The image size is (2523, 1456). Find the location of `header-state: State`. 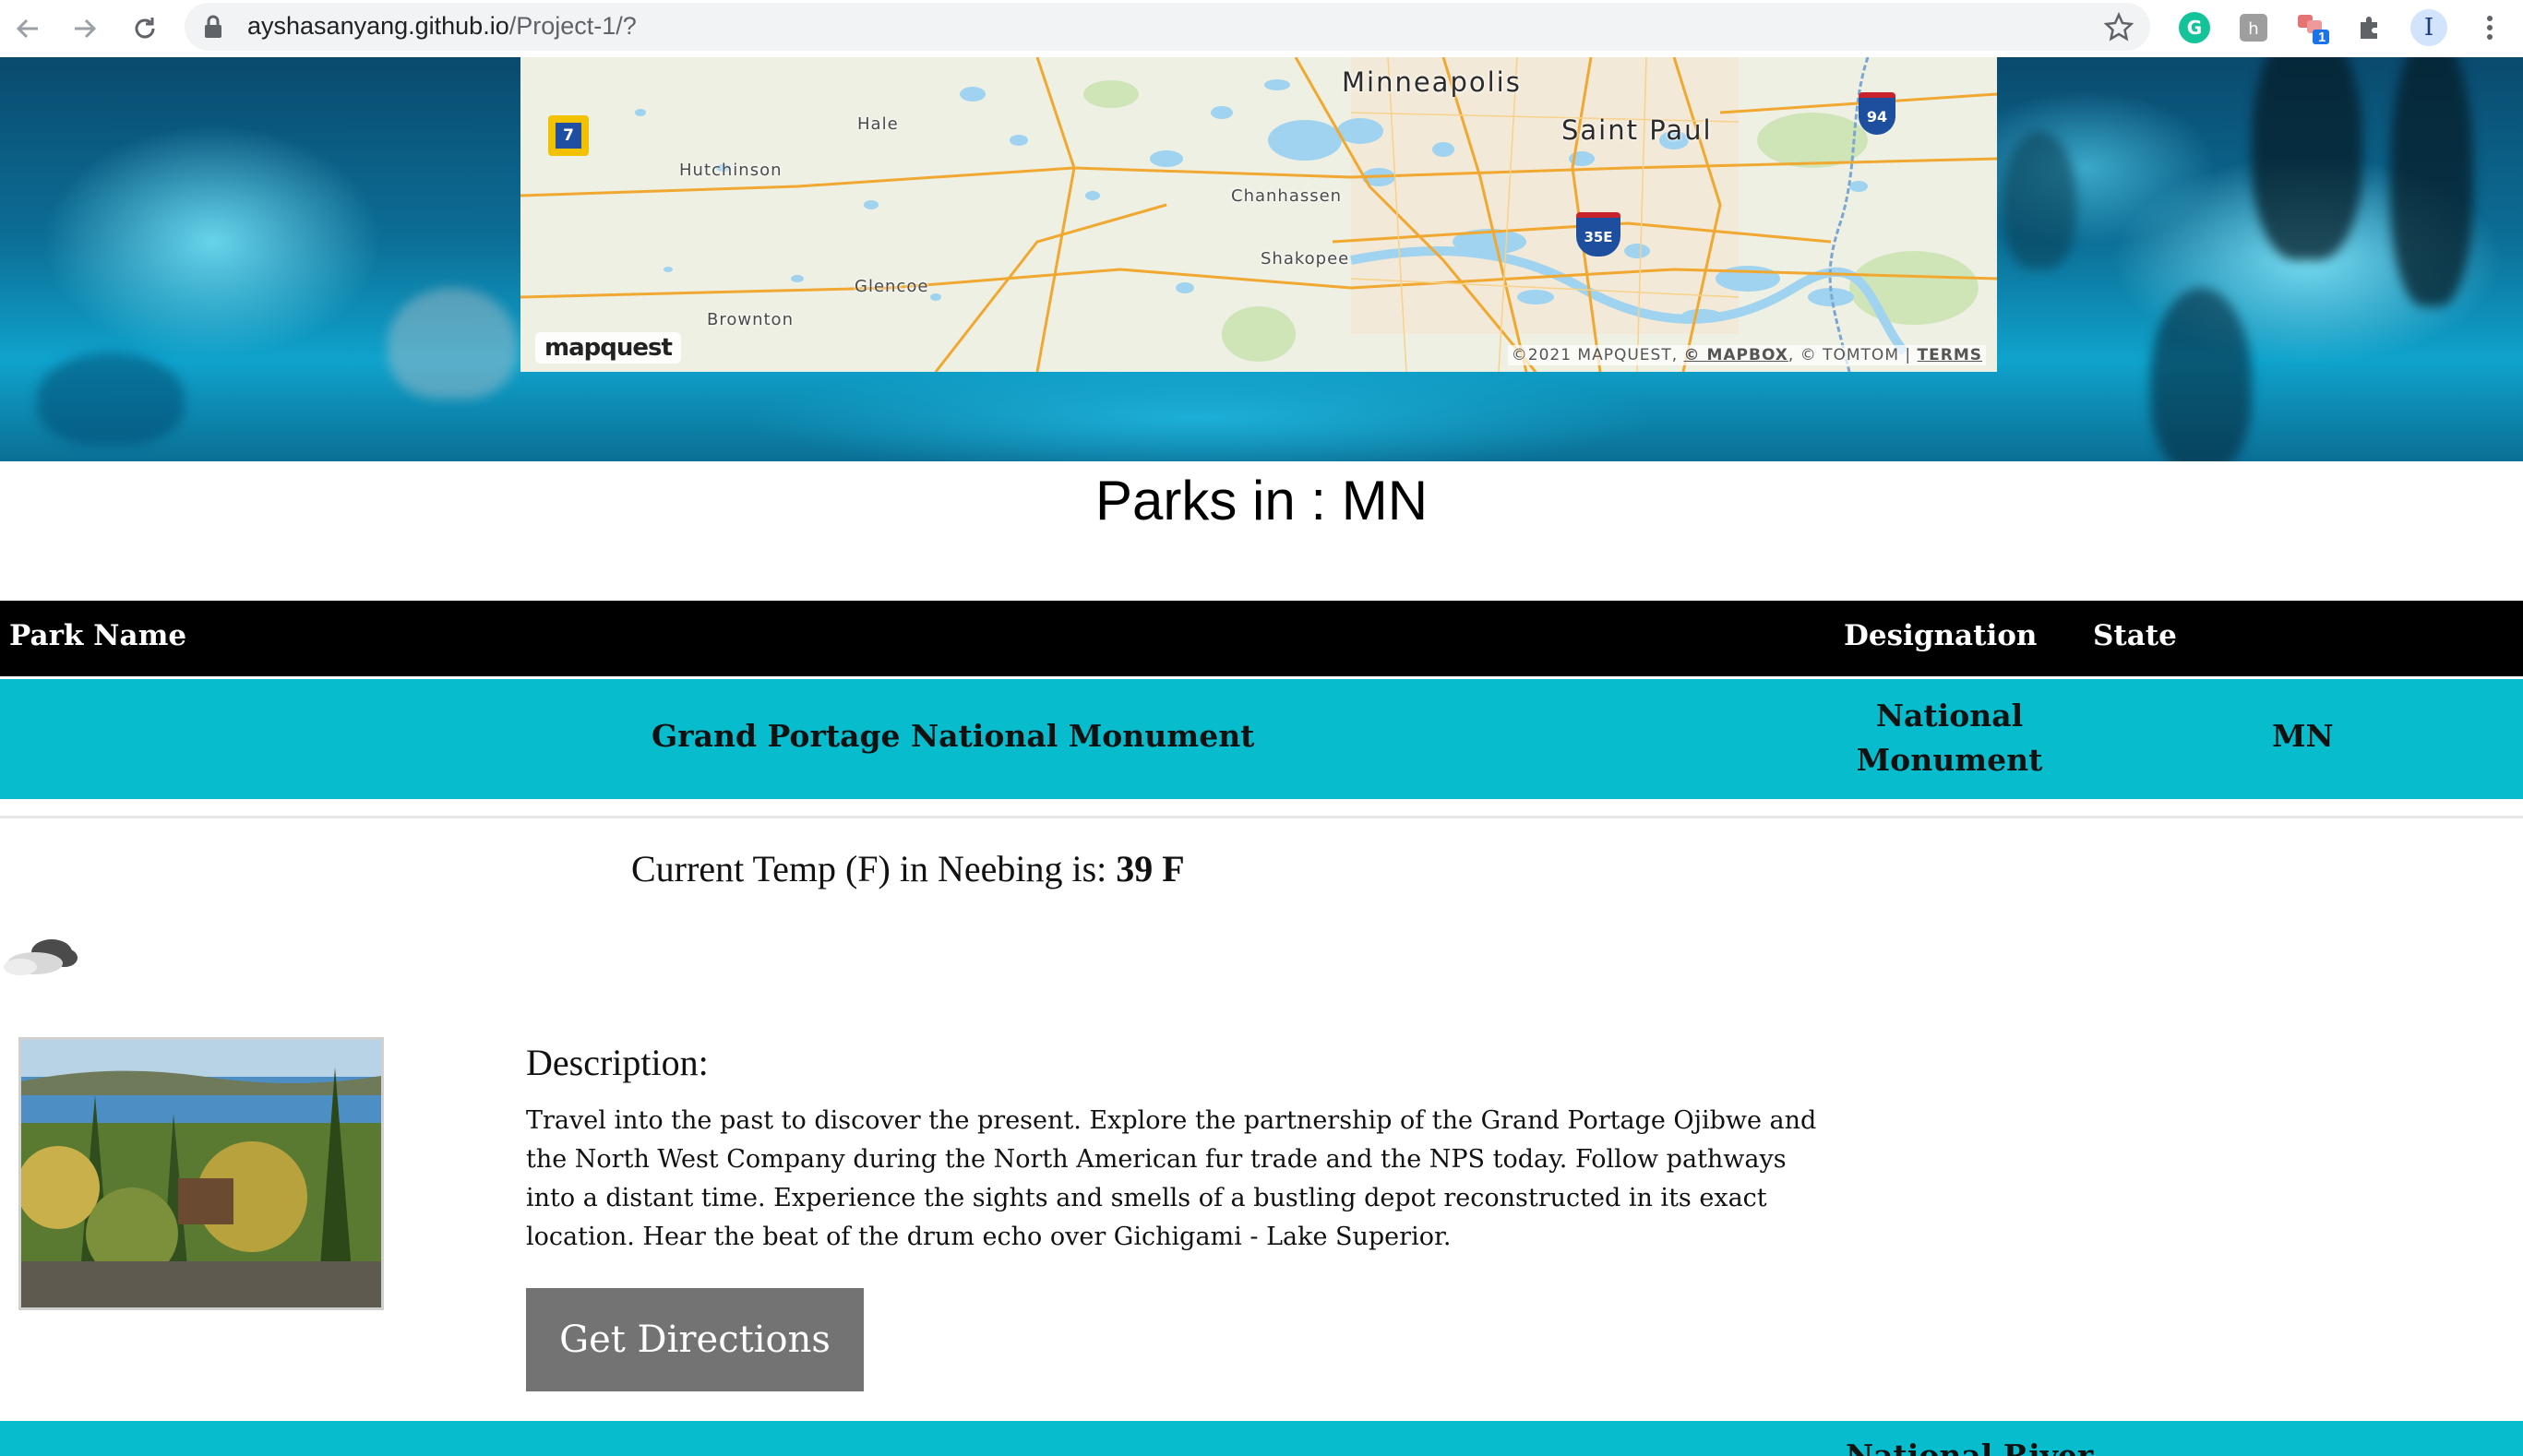

header-state: State is located at coordinates (2135, 635).